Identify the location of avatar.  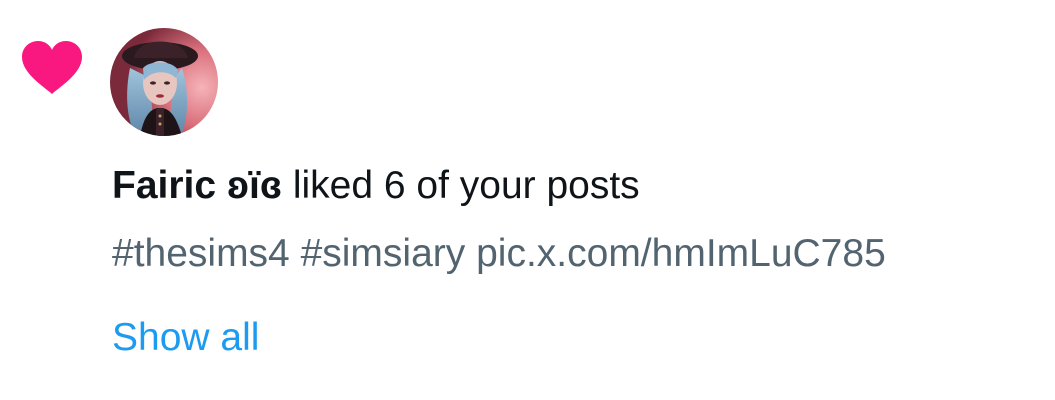
(164, 82).